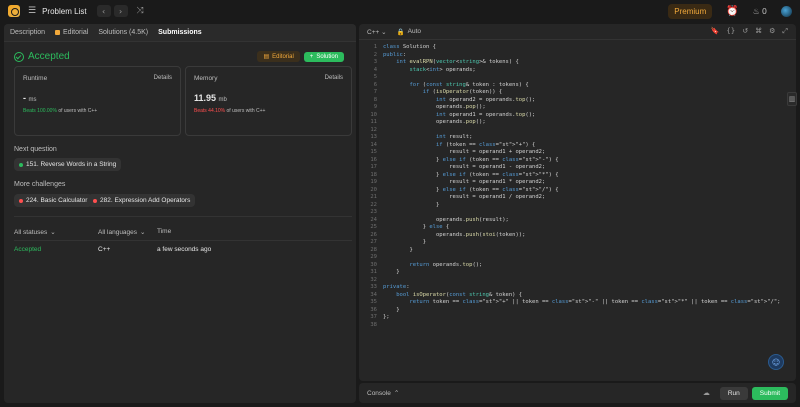 Image resolution: width=800 pixels, height=407 pixels. What do you see at coordinates (776, 362) in the screenshot?
I see `assistant-button: ☺` at bounding box center [776, 362].